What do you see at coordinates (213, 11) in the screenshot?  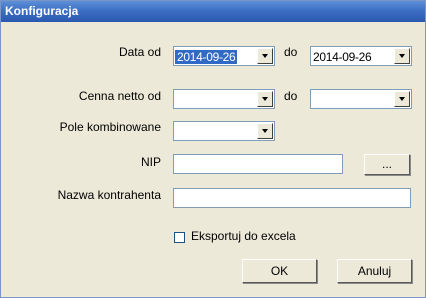 I see `title-bar: Konfiguracja` at bounding box center [213, 11].